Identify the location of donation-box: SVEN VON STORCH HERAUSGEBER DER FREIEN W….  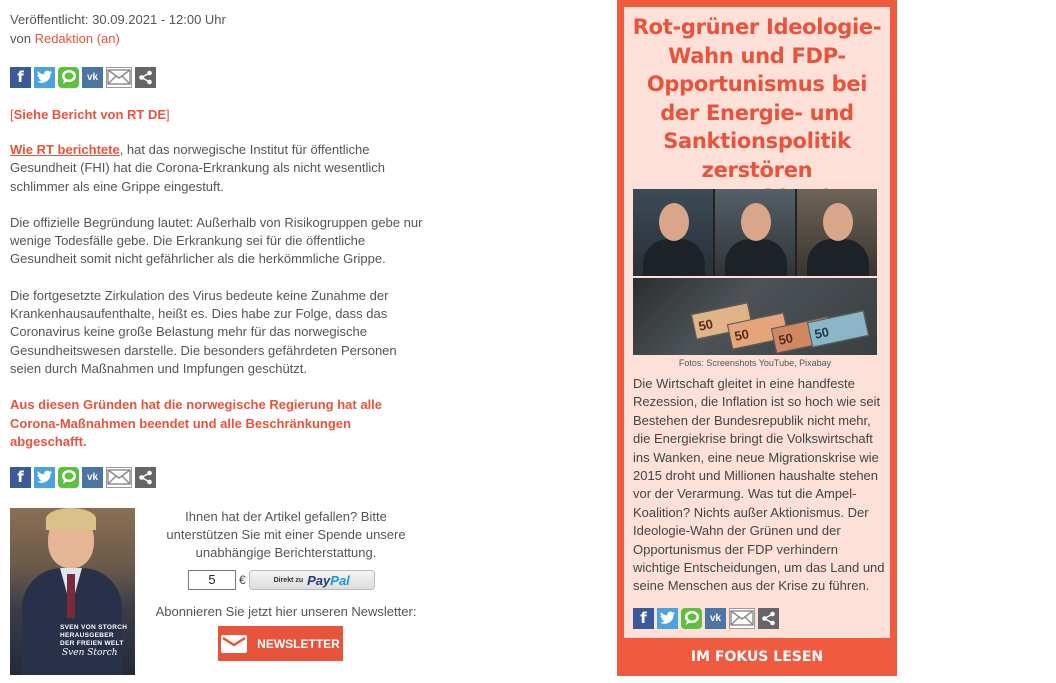
(220, 592).